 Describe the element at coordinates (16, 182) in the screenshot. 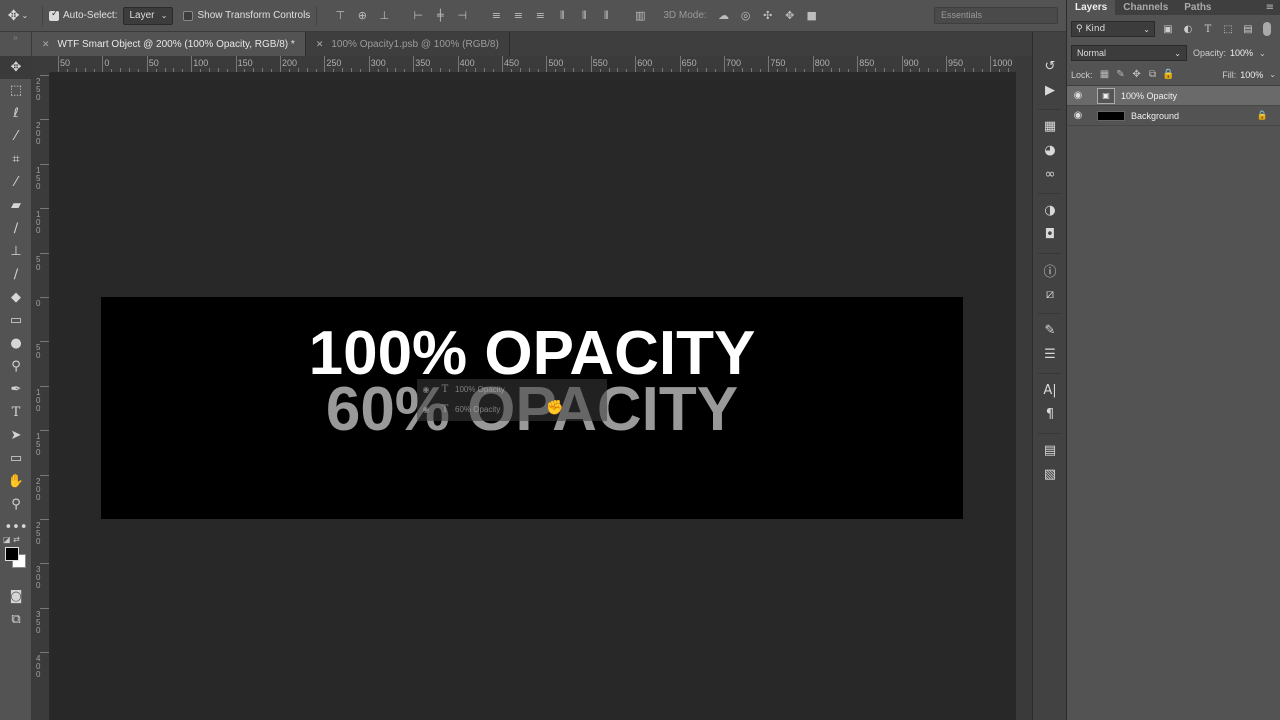

I see `eyedropper-tool: ⁄` at that location.